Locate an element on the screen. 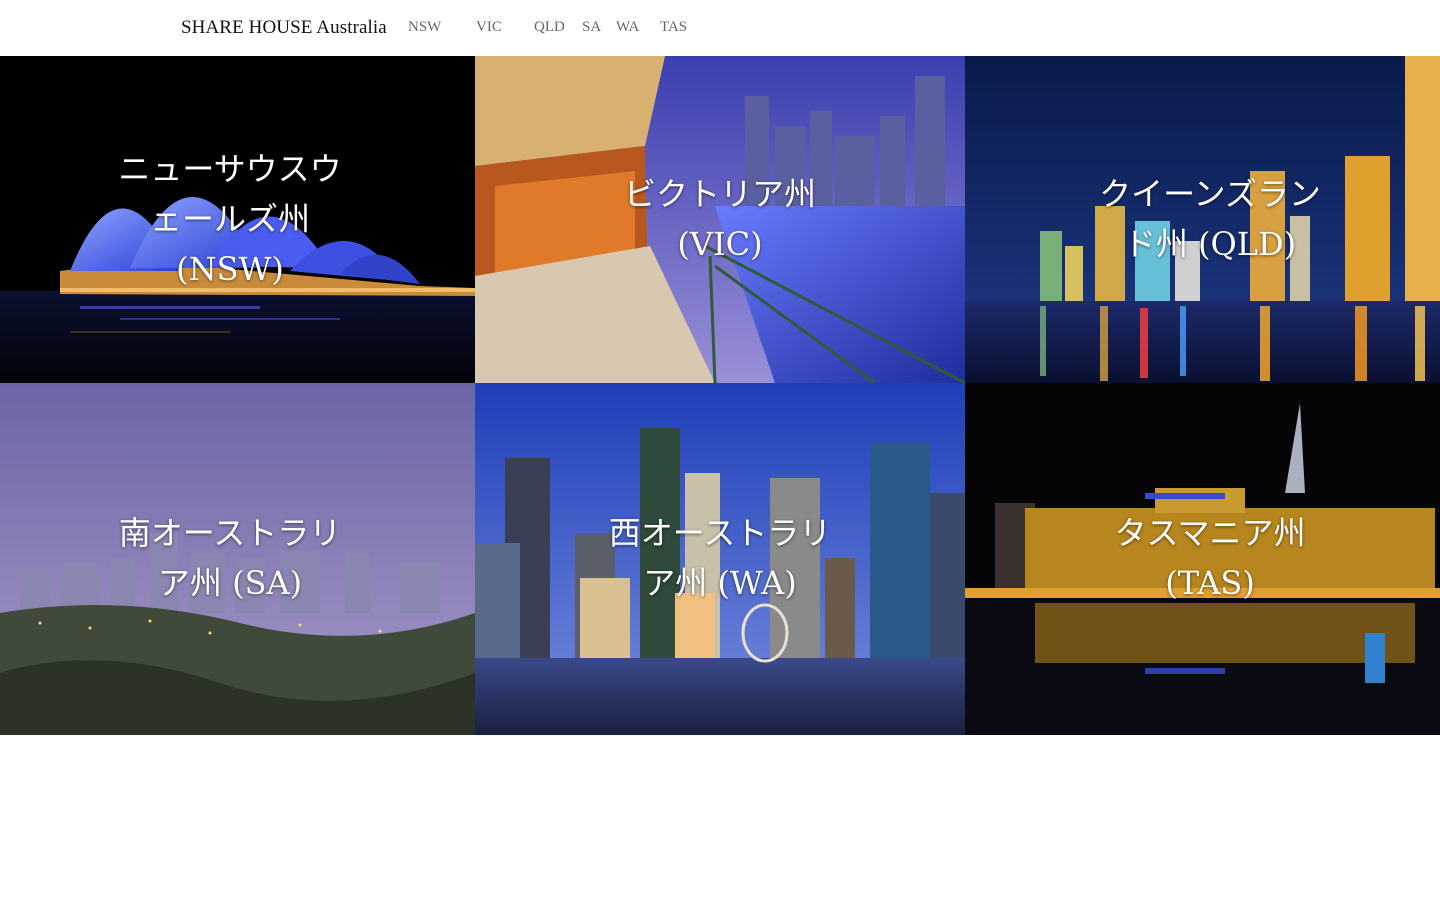 The height and width of the screenshot is (900, 1440). state-tile-wa: 西オーストラリ ア州 (WA) is located at coordinates (720, 559).